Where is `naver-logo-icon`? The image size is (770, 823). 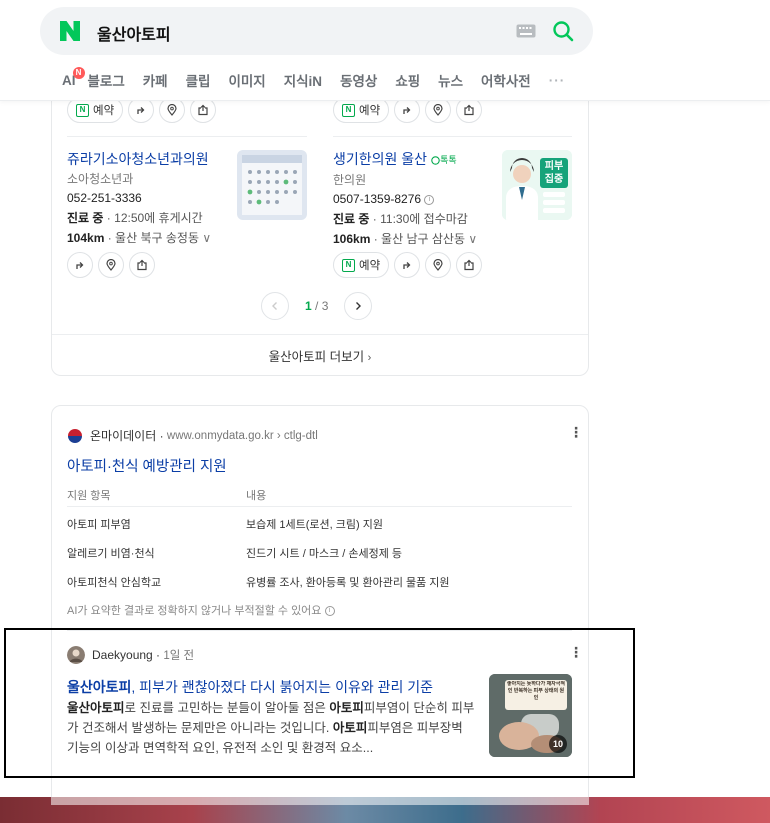
naver-logo-icon is located at coordinates (70, 31).